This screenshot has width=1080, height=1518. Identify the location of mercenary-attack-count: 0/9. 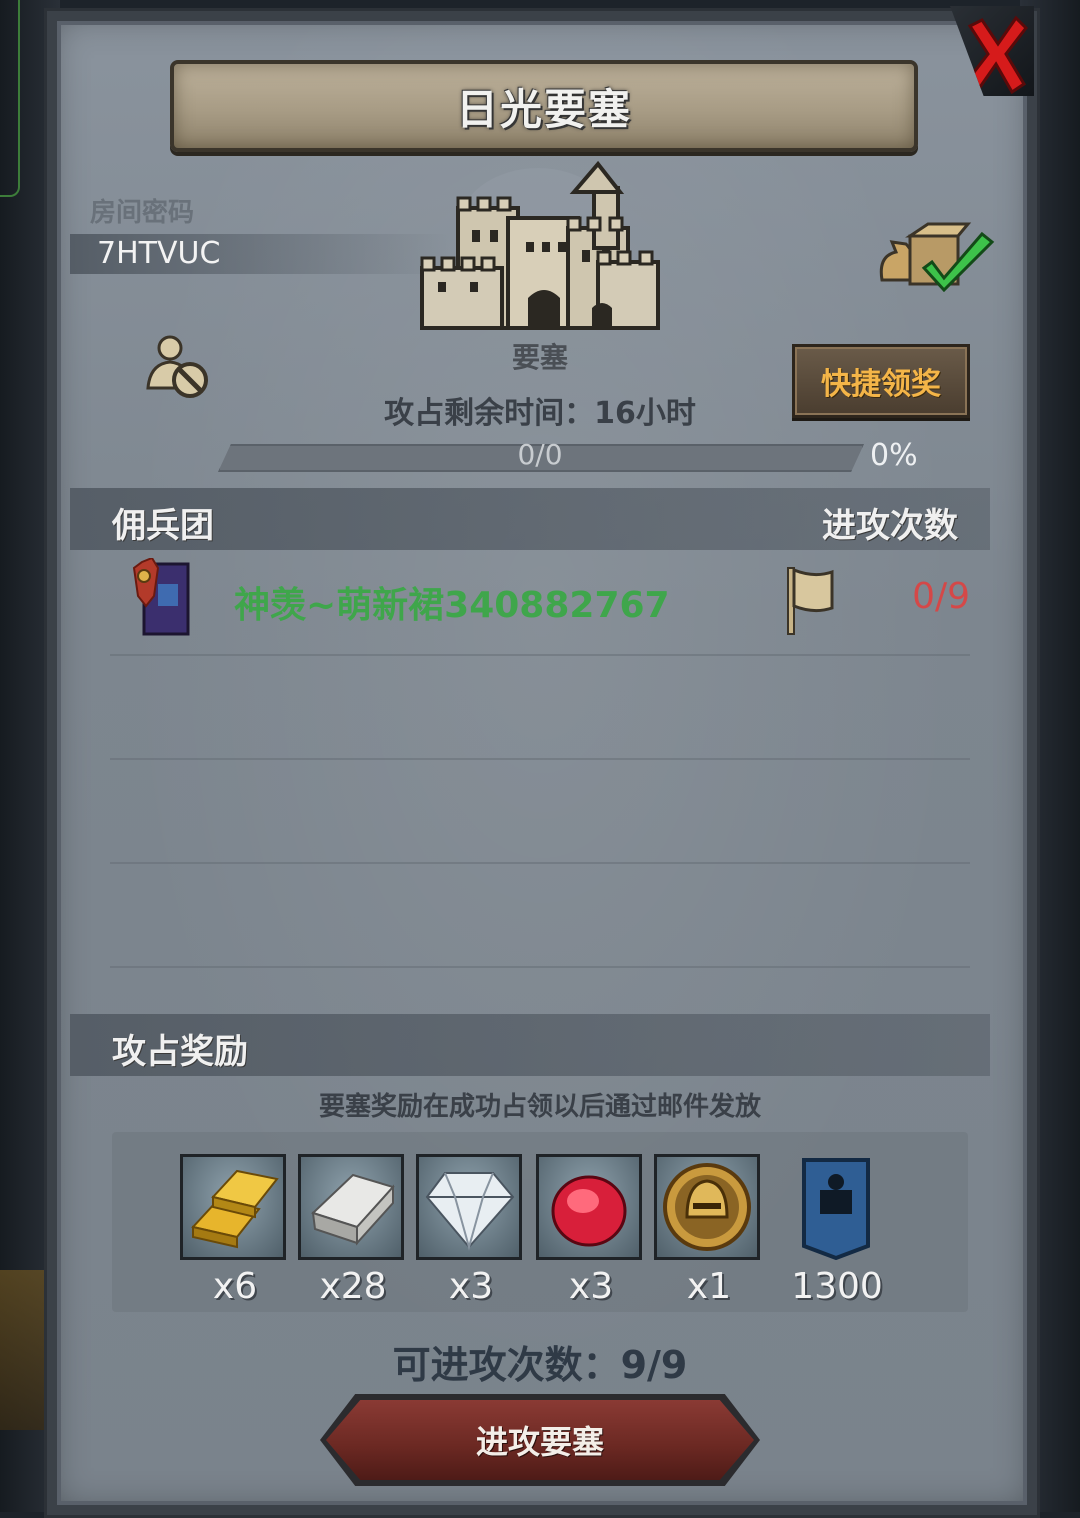
(941, 596).